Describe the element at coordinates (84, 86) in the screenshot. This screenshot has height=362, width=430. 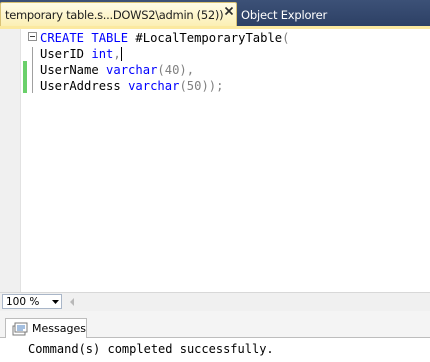
I see `code-token: UserAddress` at that location.